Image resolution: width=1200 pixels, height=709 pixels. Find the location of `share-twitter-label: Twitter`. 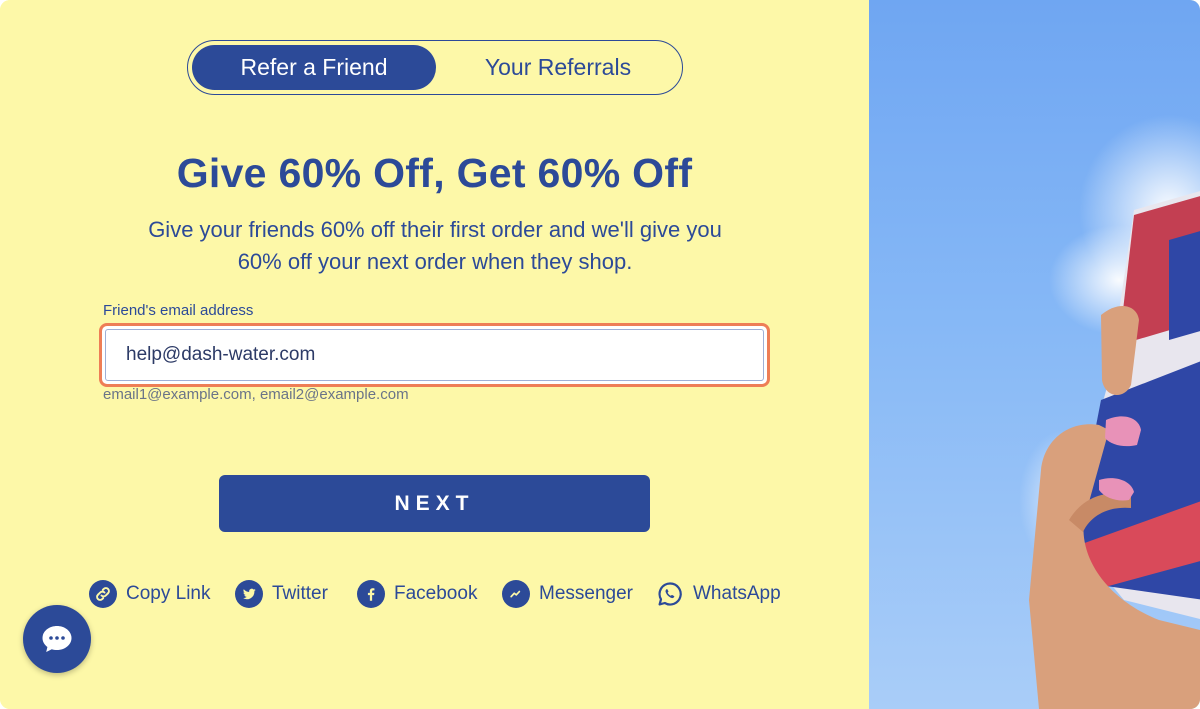

share-twitter-label: Twitter is located at coordinates (300, 593).